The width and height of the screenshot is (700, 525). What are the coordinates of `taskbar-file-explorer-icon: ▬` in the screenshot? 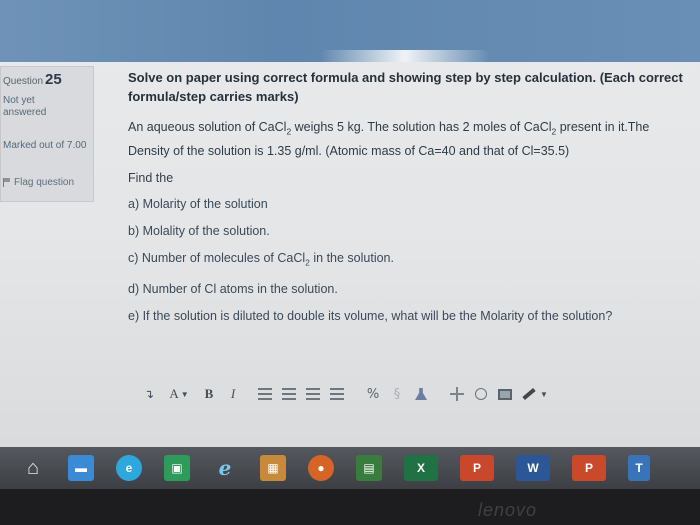 It's located at (81, 468).